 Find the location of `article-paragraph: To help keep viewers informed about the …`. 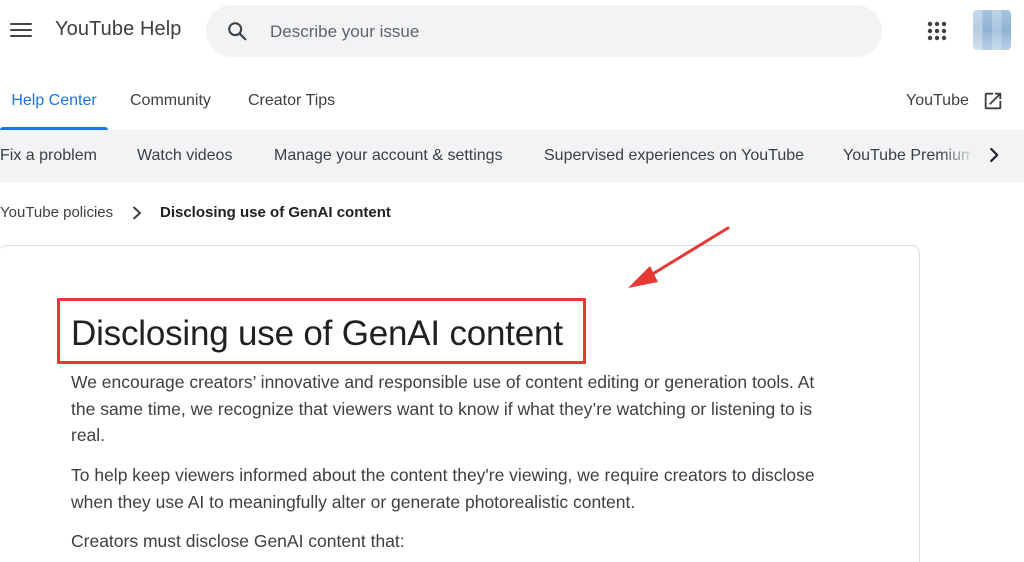

article-paragraph: To help keep viewers informed about the … is located at coordinates (443, 488).